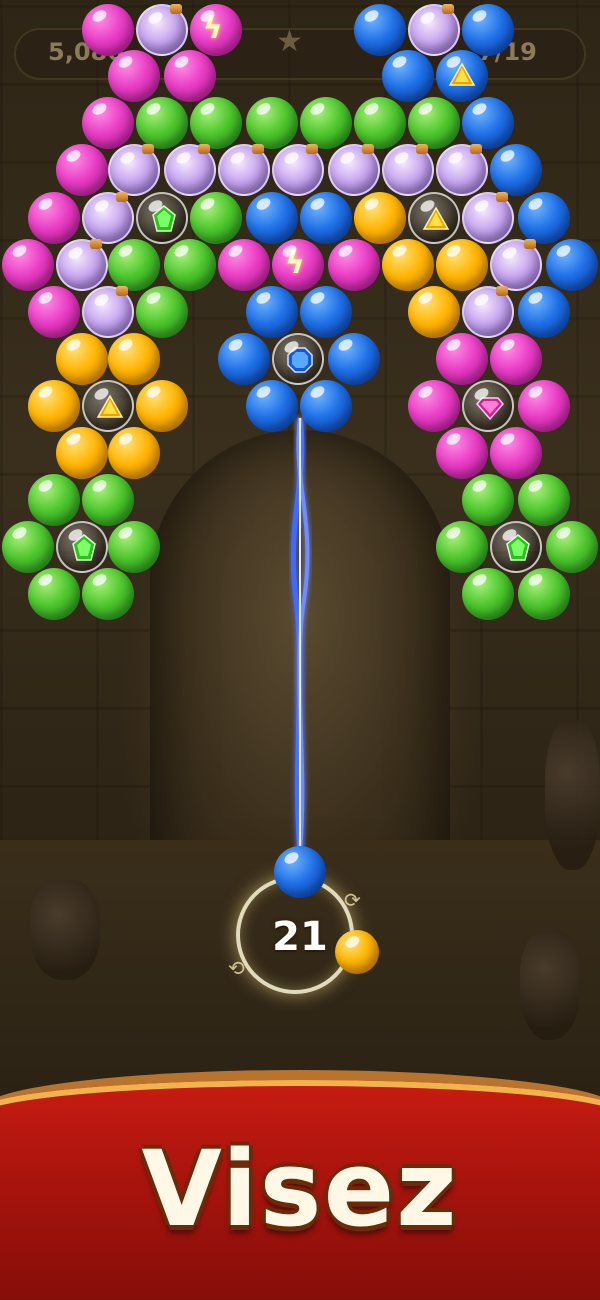  Describe the element at coordinates (352, 900) in the screenshot. I see `swap-arrow-icon: ⟳` at that location.